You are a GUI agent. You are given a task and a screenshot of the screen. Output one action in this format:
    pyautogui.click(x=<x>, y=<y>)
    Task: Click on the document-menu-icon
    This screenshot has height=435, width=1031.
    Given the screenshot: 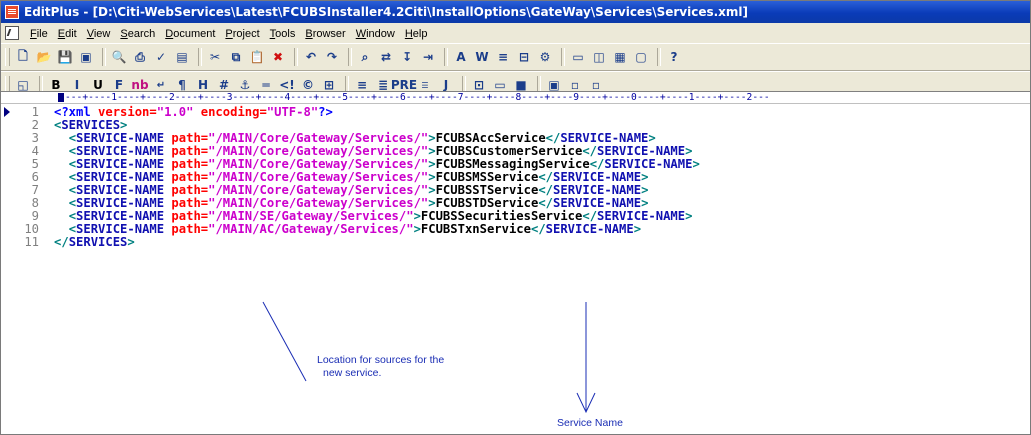 What is the action you would take?
    pyautogui.click(x=12, y=33)
    